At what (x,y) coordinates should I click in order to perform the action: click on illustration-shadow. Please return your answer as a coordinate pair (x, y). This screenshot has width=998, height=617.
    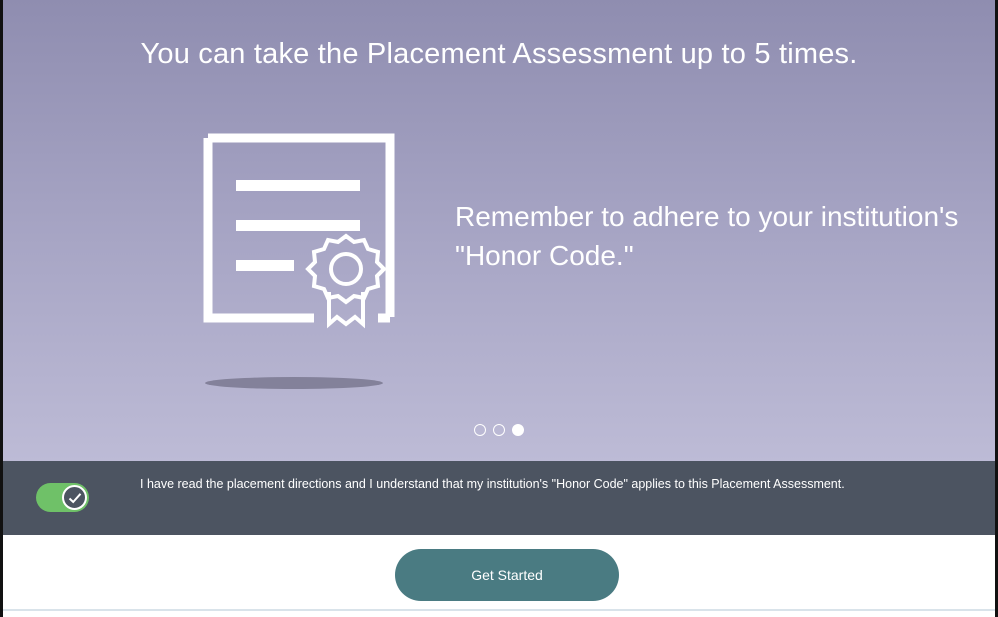
    Looking at the image, I should click on (294, 383).